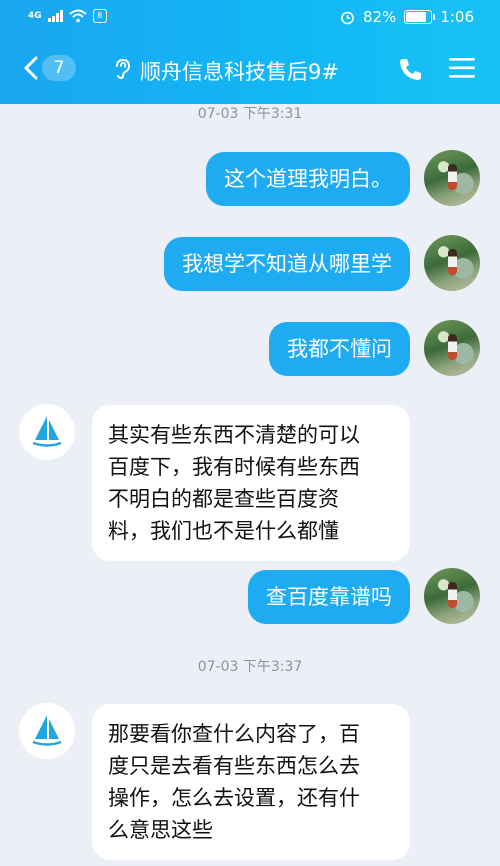  What do you see at coordinates (234, 798) in the screenshot?
I see `message-line: 操作，怎么去设置，还有什` at bounding box center [234, 798].